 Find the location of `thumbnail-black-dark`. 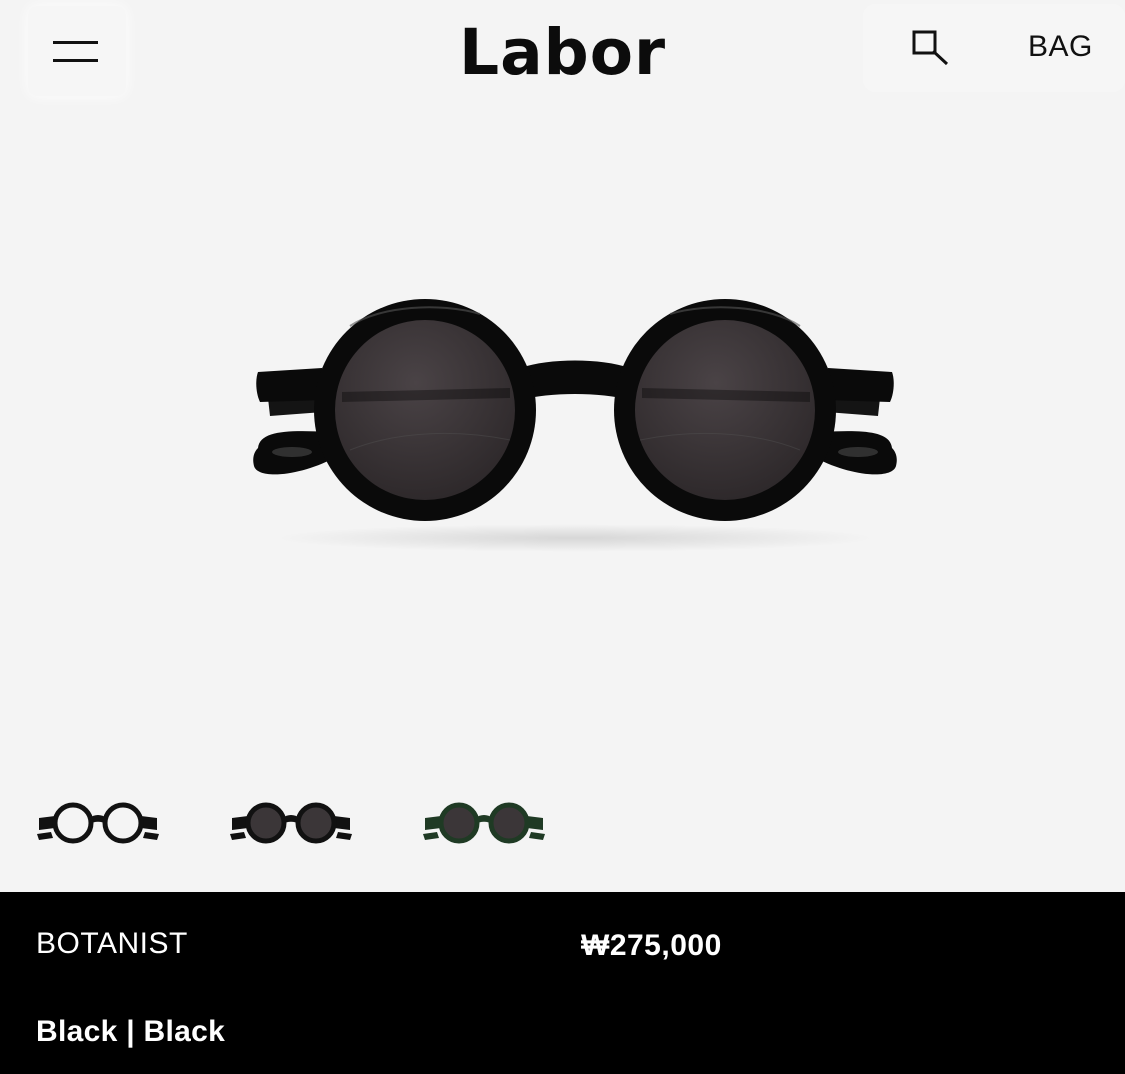

thumbnail-black-dark is located at coordinates (291, 823).